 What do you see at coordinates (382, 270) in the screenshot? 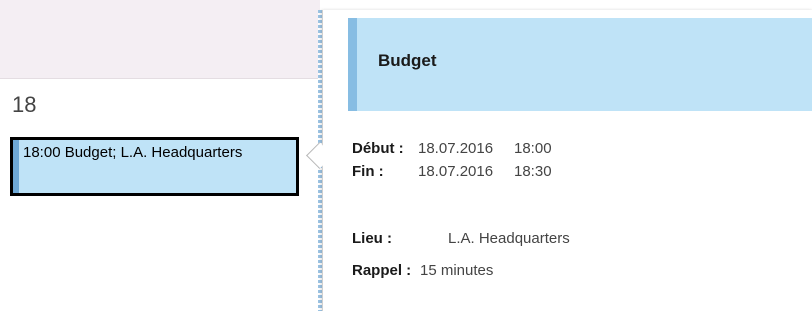
I see `reminder-label: Rappel :` at bounding box center [382, 270].